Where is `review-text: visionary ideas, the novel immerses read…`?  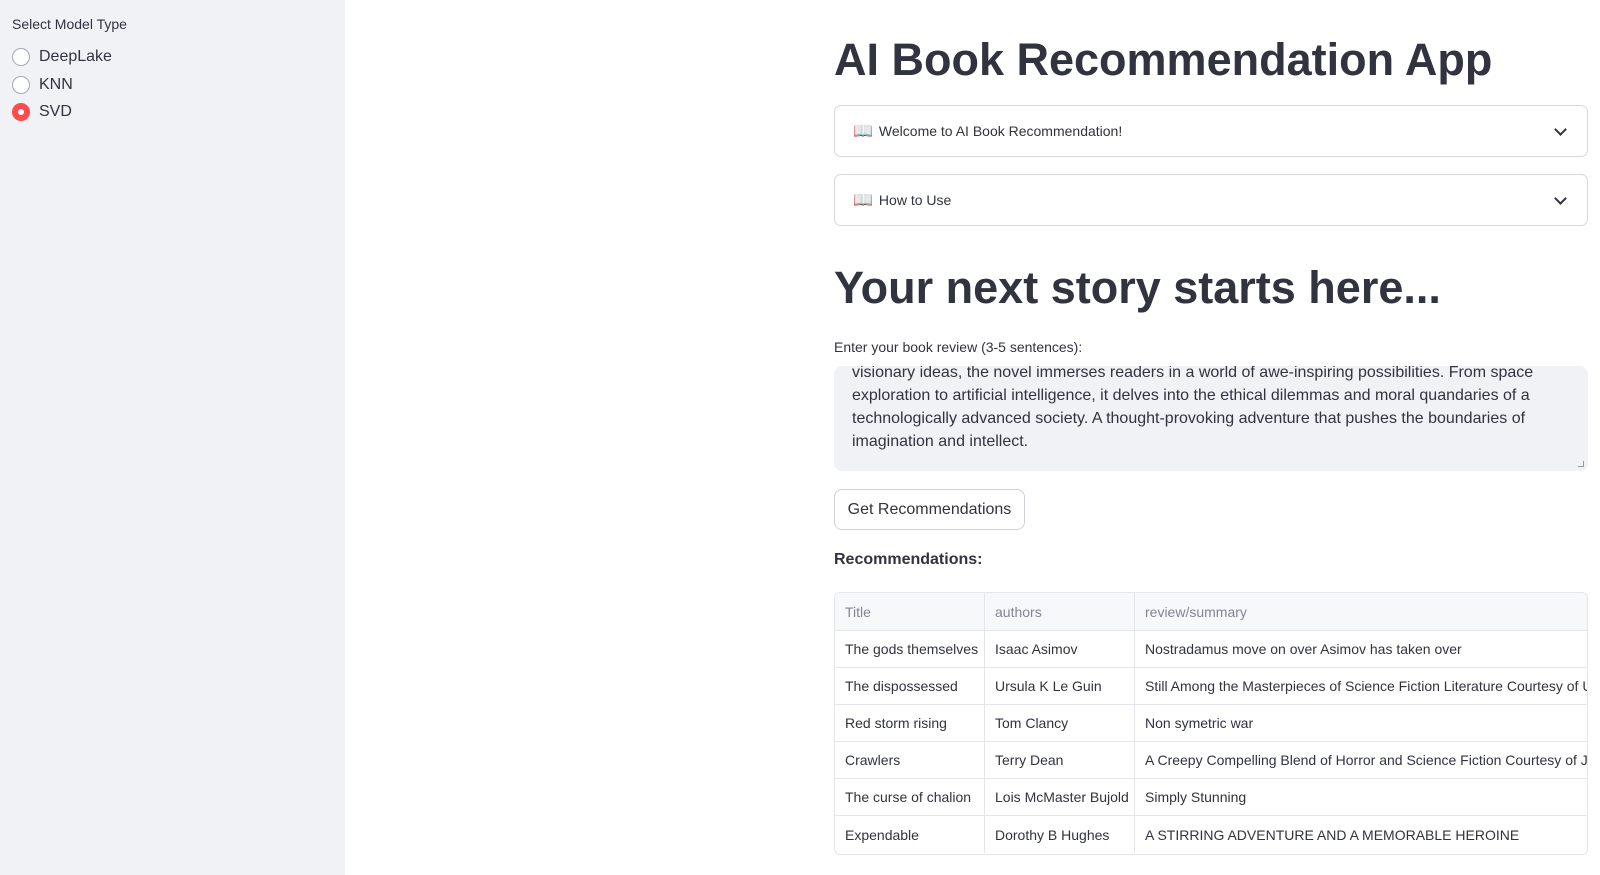
review-text: visionary ideas, the novel immerses read… is located at coordinates (1193, 408).